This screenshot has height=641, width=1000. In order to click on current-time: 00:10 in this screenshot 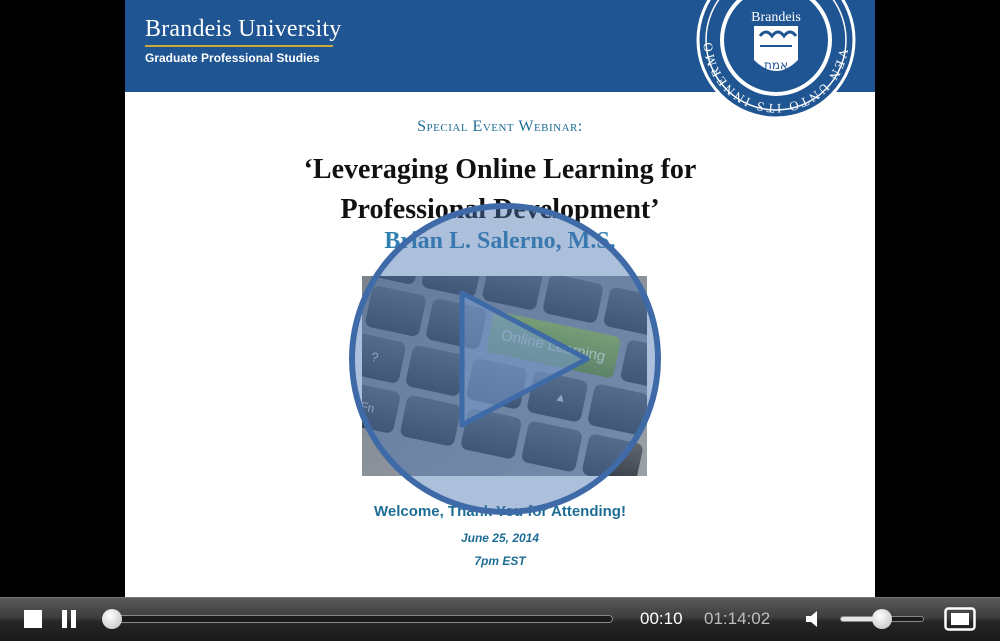, I will do `click(661, 618)`.